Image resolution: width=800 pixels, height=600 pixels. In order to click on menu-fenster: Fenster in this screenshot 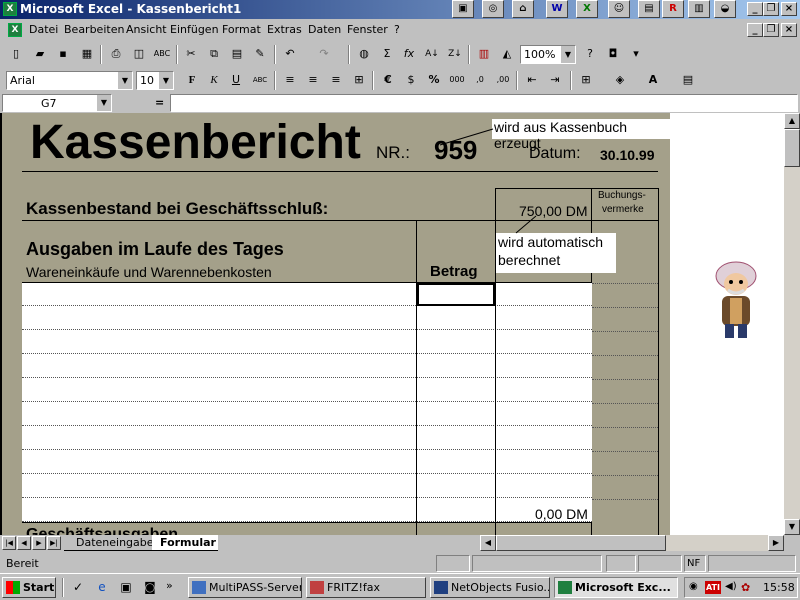, I will do `click(367, 29)`.